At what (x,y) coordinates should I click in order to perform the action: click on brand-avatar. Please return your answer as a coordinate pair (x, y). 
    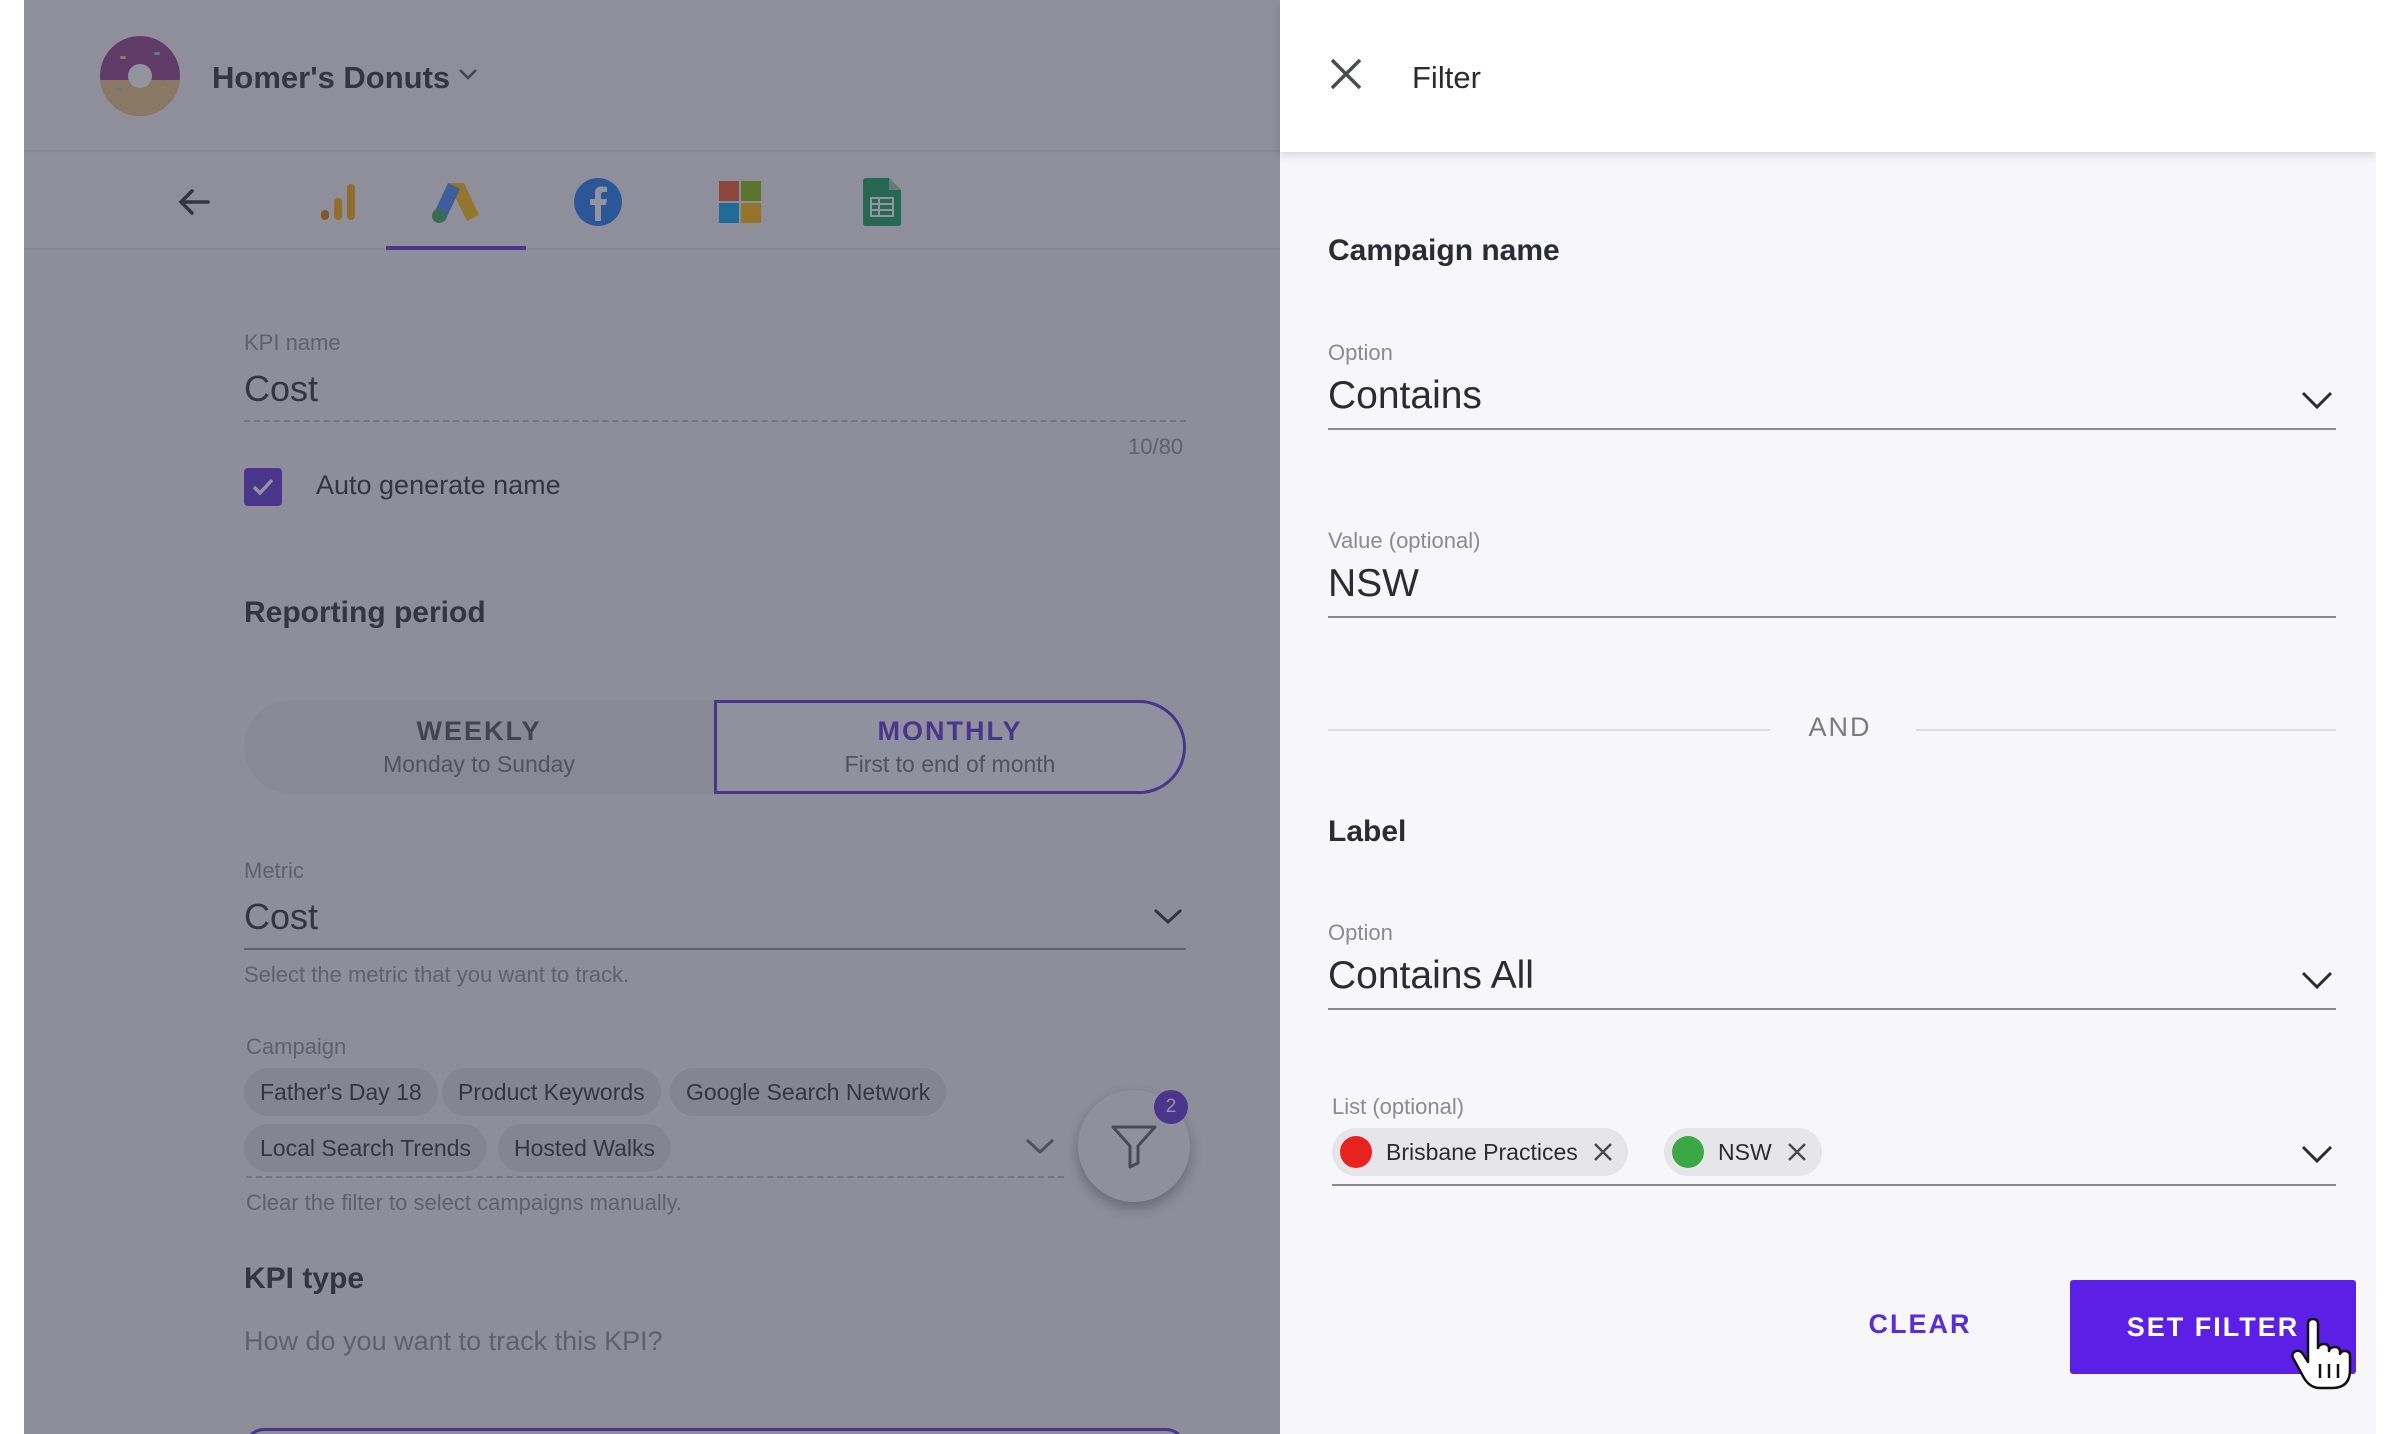
    Looking at the image, I should click on (140, 76).